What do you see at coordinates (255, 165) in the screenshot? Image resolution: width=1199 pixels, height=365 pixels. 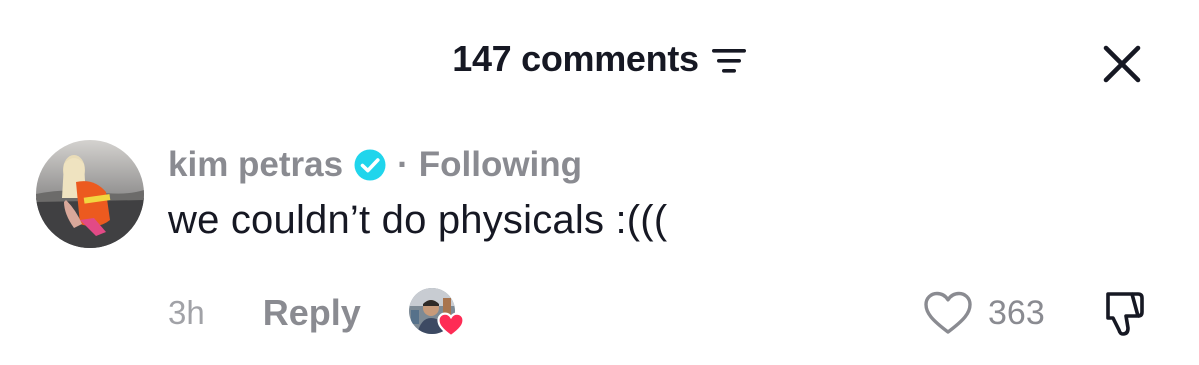 I see `comment-username: kim petras` at bounding box center [255, 165].